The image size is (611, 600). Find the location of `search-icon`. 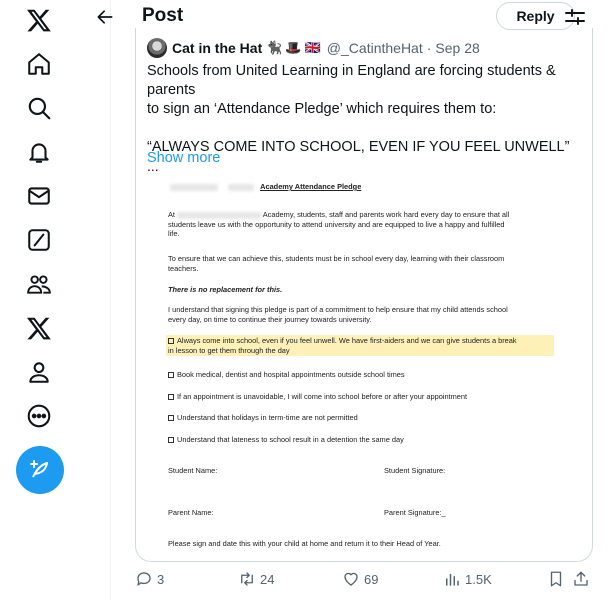

search-icon is located at coordinates (39, 108).